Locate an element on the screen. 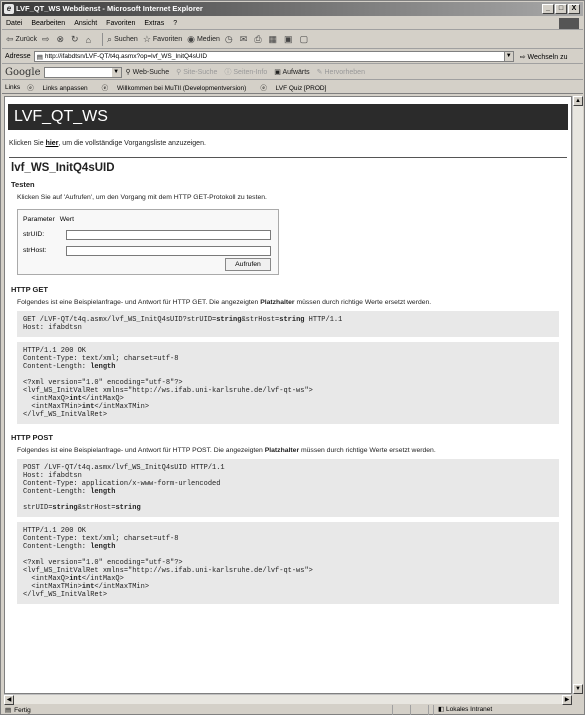 The width and height of the screenshot is (585, 715). print-icon: ⎙ is located at coordinates (258, 39).